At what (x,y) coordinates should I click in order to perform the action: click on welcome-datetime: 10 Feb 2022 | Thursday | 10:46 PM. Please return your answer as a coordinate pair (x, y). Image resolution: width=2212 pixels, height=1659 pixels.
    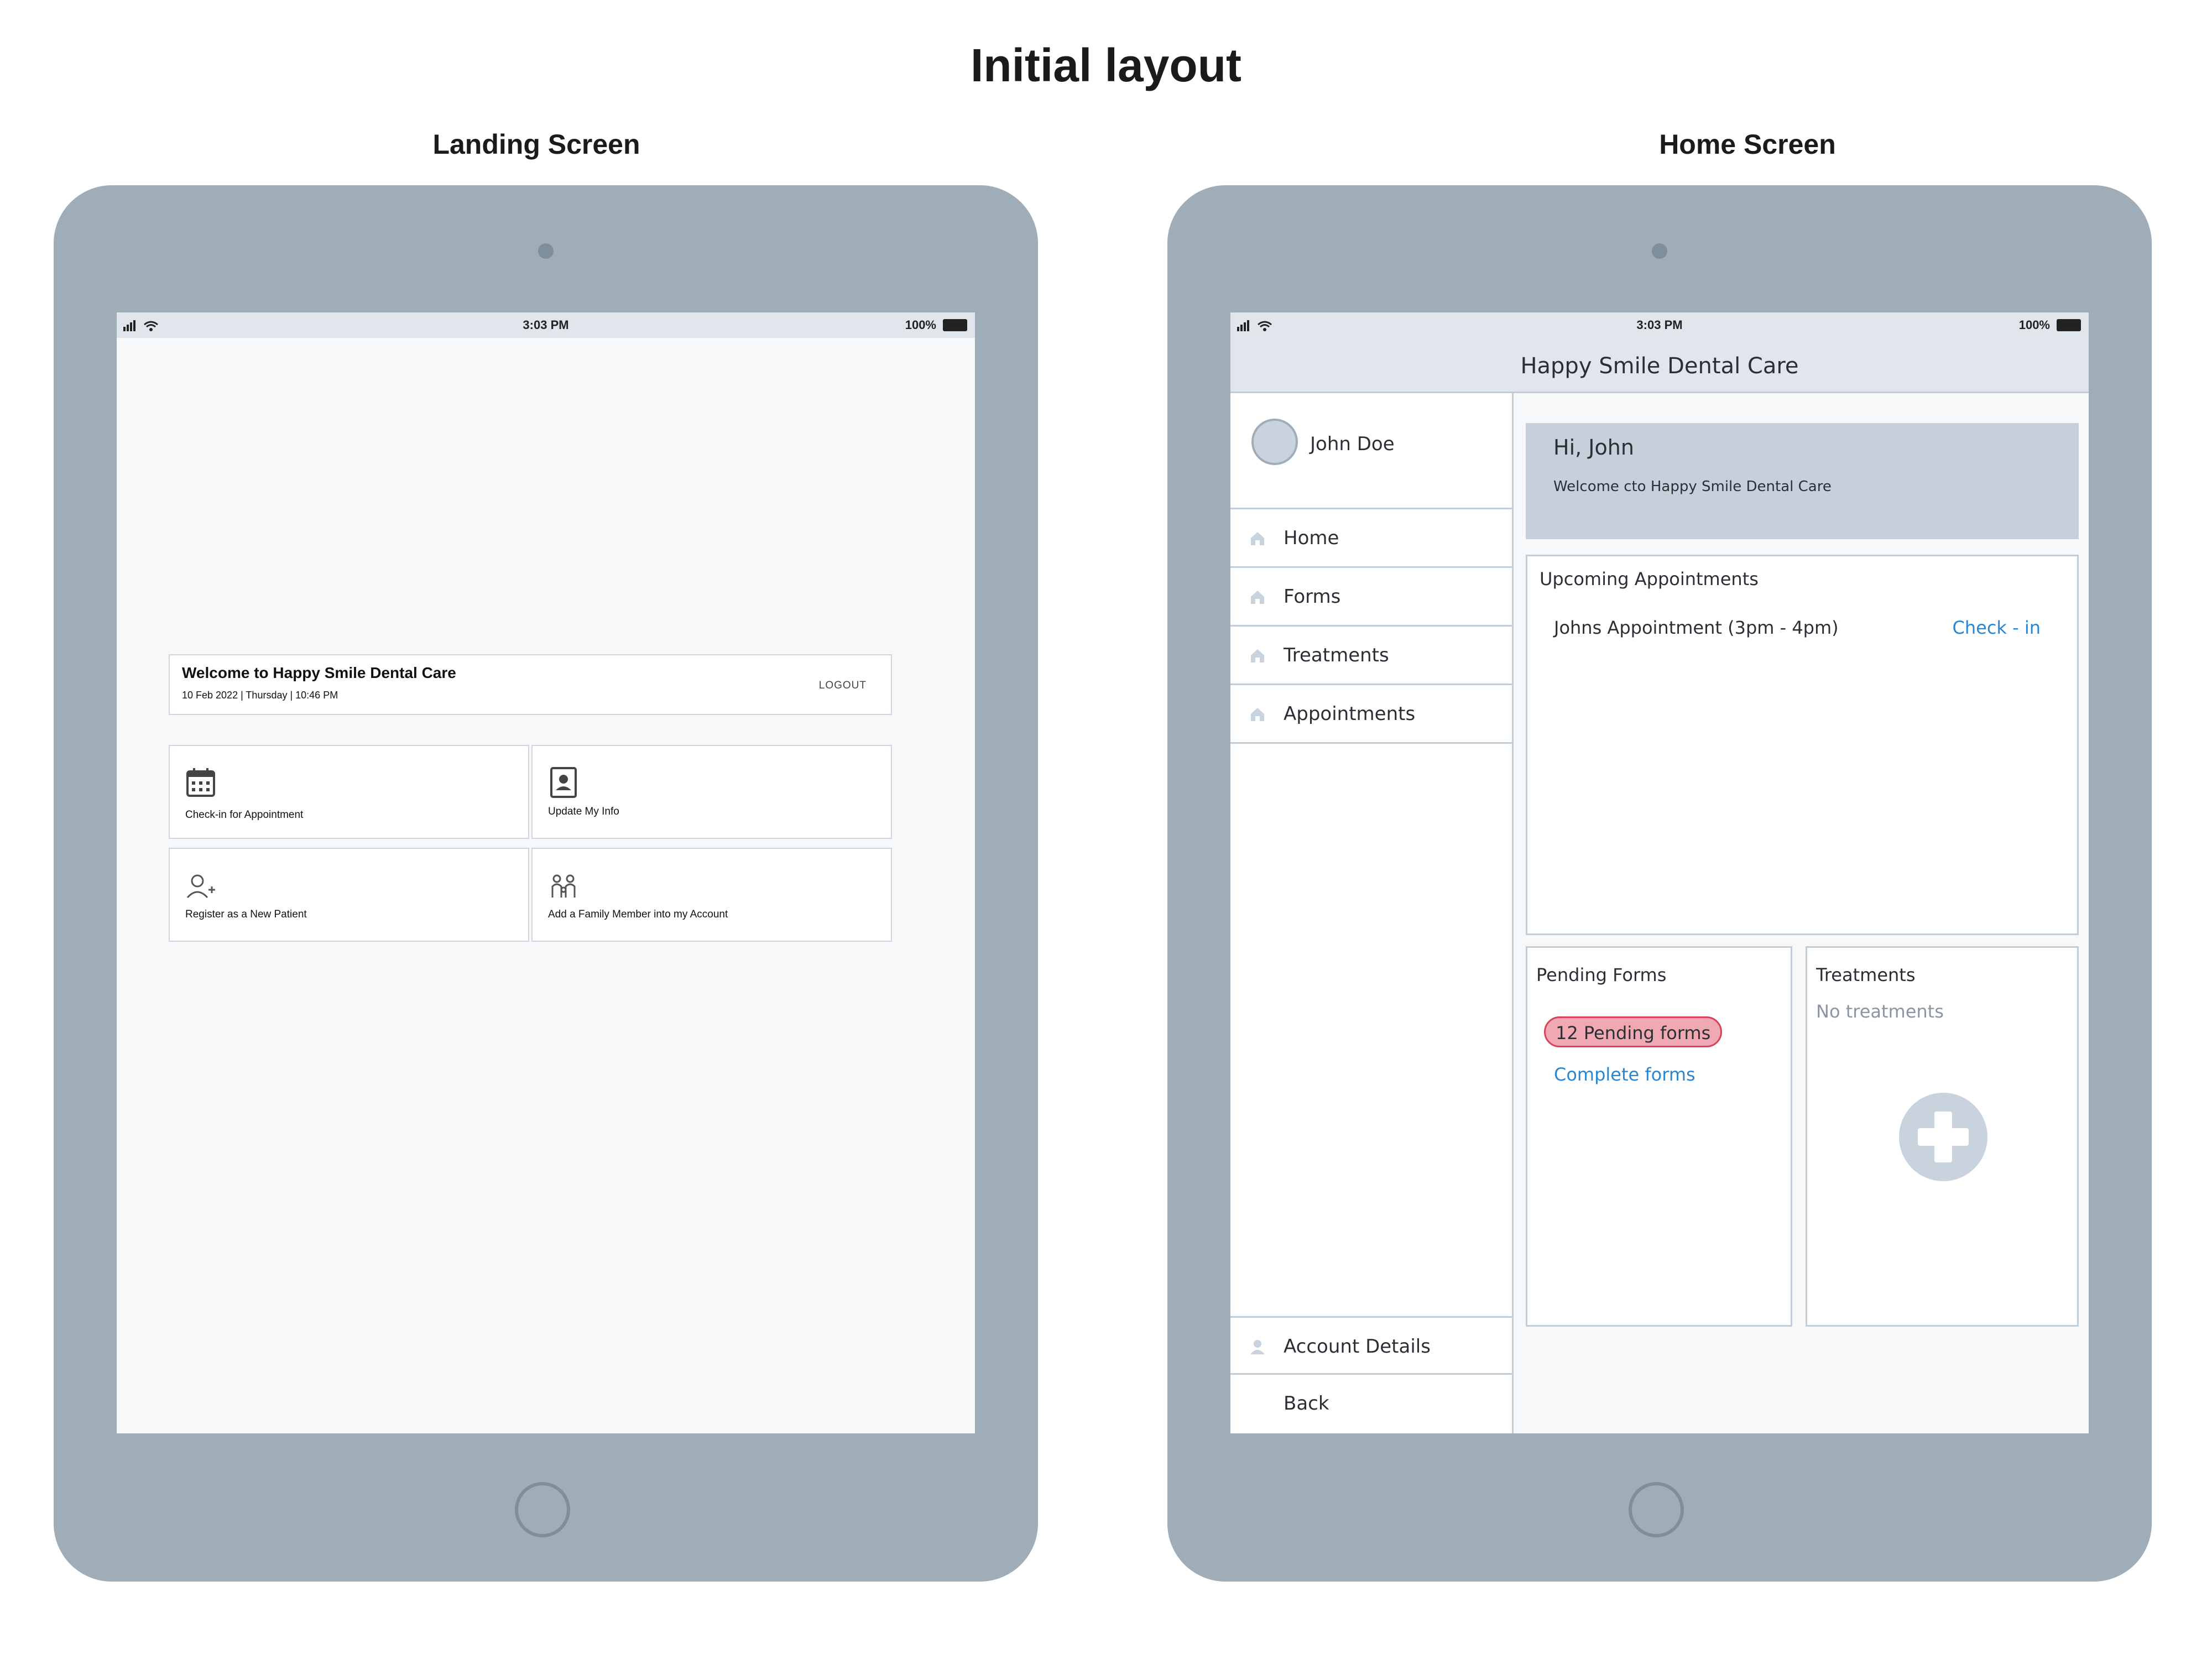
    Looking at the image, I should click on (260, 696).